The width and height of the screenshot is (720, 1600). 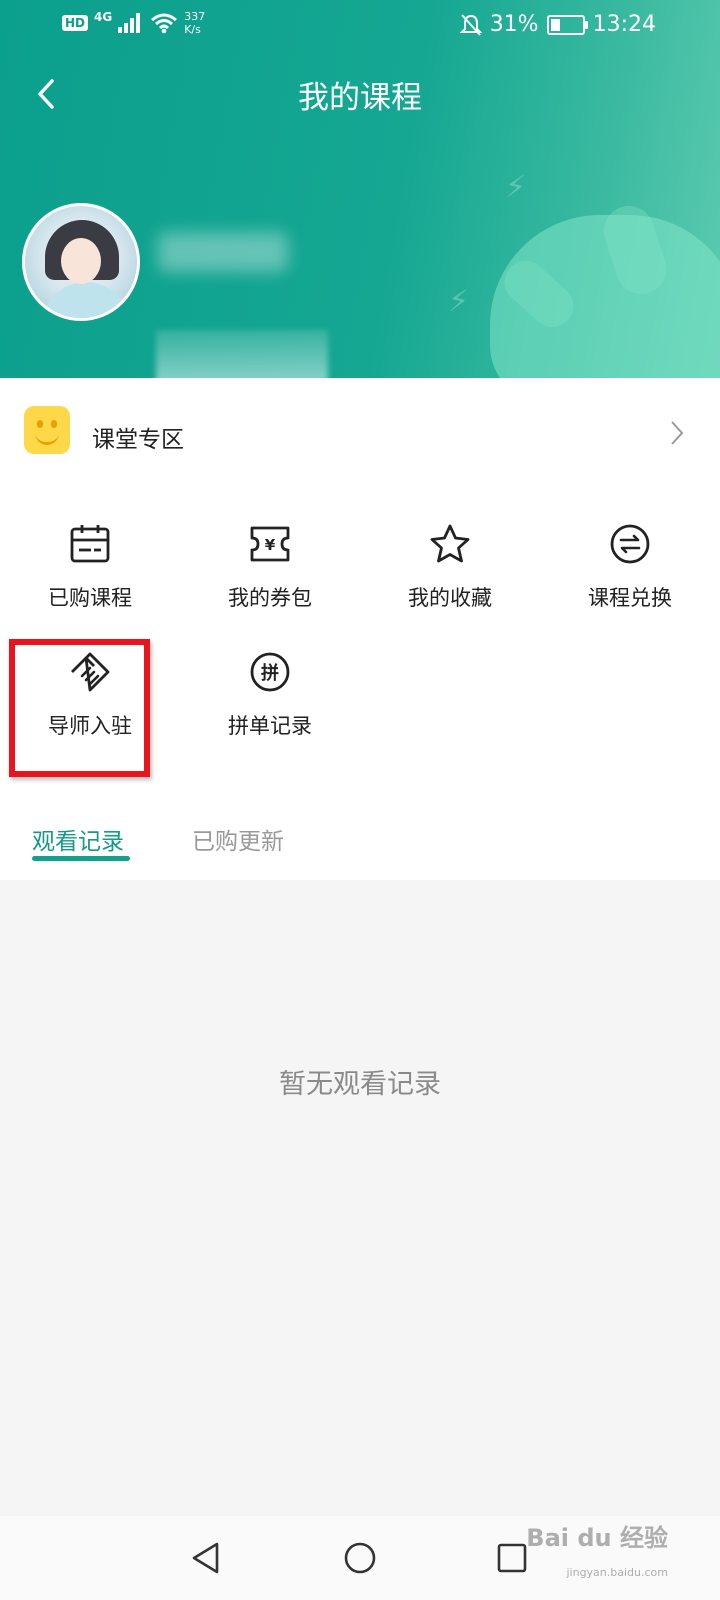 What do you see at coordinates (270, 577) in the screenshot?
I see `grid-item-coupons: ¥ 我的券包` at bounding box center [270, 577].